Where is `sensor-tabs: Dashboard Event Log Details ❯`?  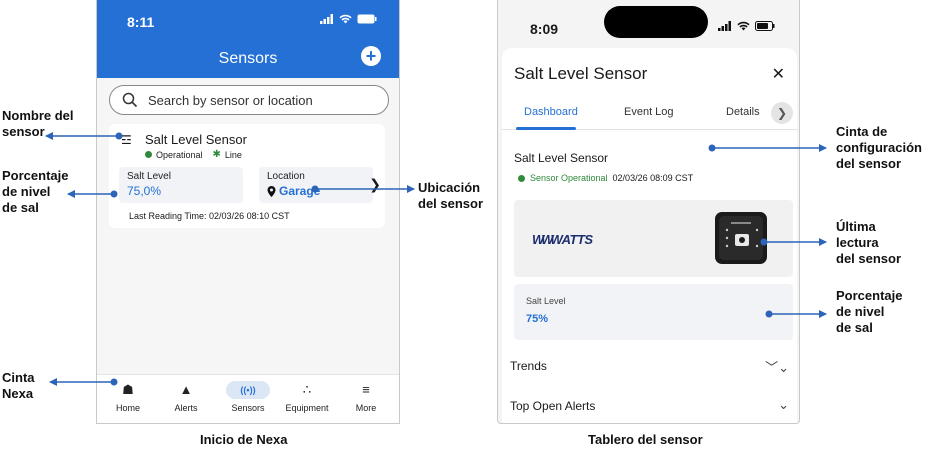 sensor-tabs: Dashboard Event Log Details ❯ is located at coordinates (649, 115).